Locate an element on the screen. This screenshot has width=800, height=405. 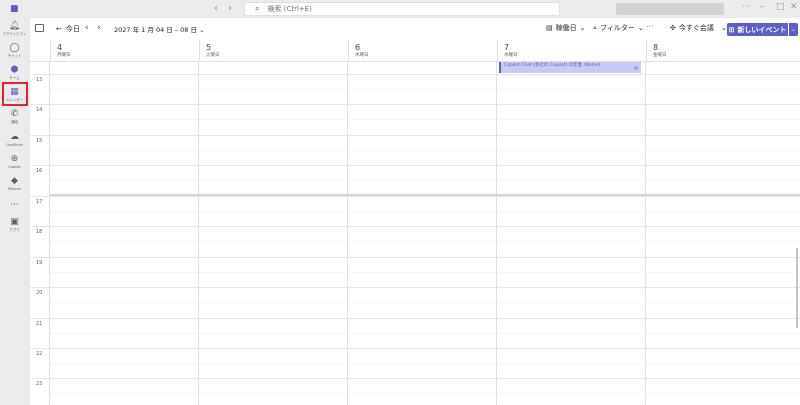
day-header-mon: 4 月曜日 is located at coordinates (124, 51).